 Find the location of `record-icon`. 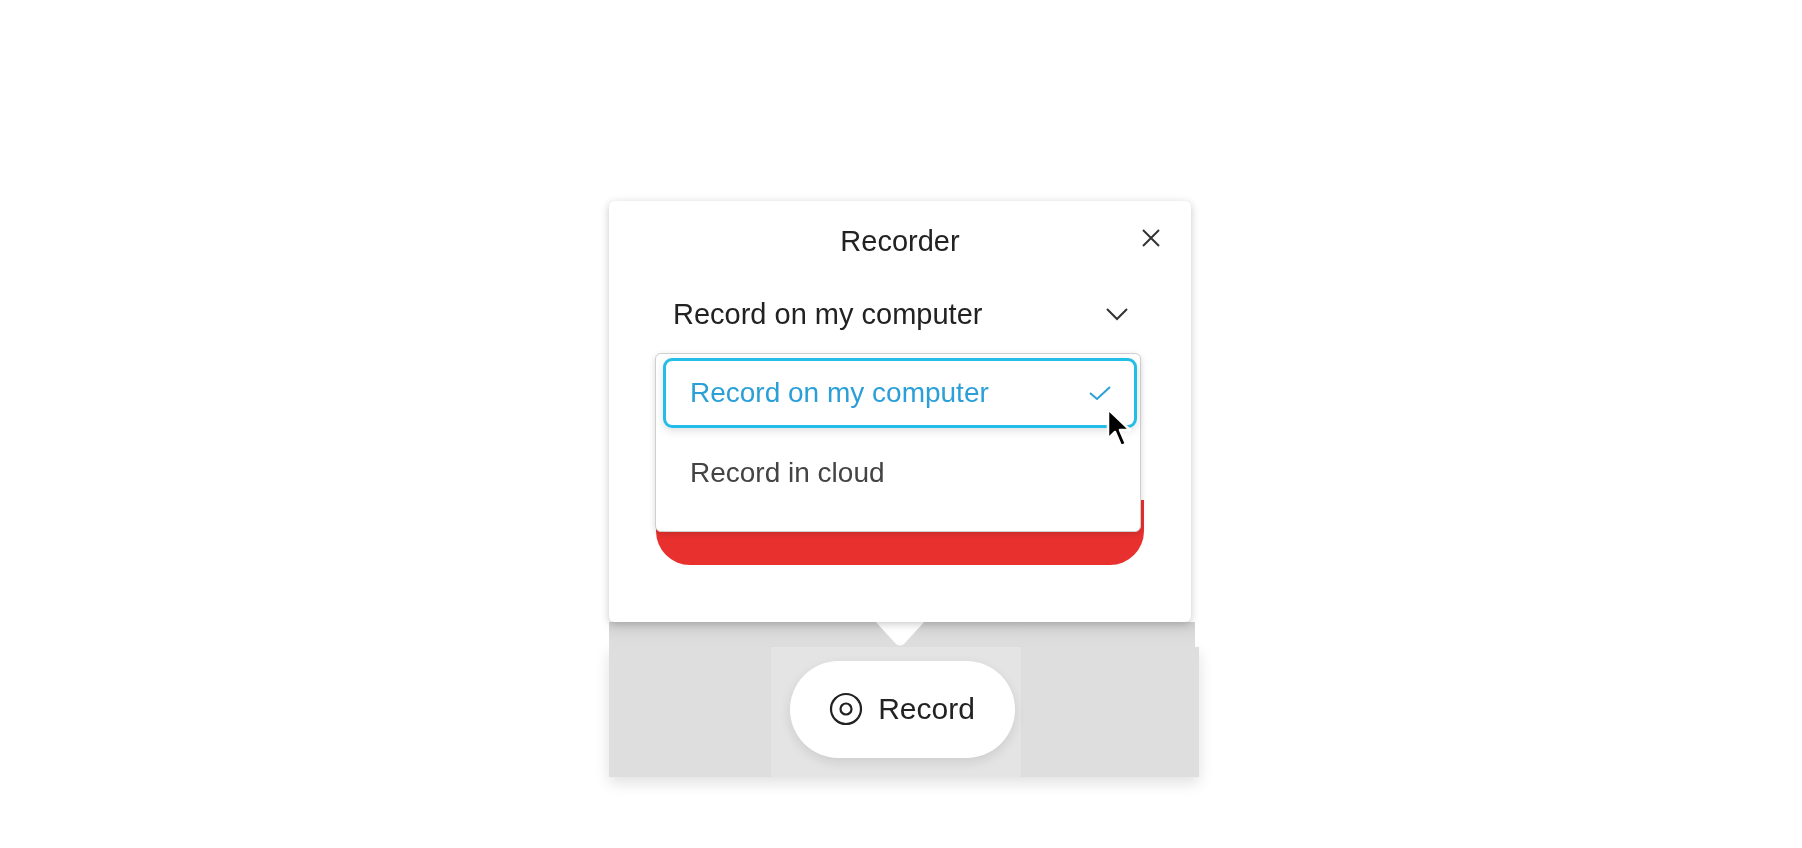

record-icon is located at coordinates (846, 709).